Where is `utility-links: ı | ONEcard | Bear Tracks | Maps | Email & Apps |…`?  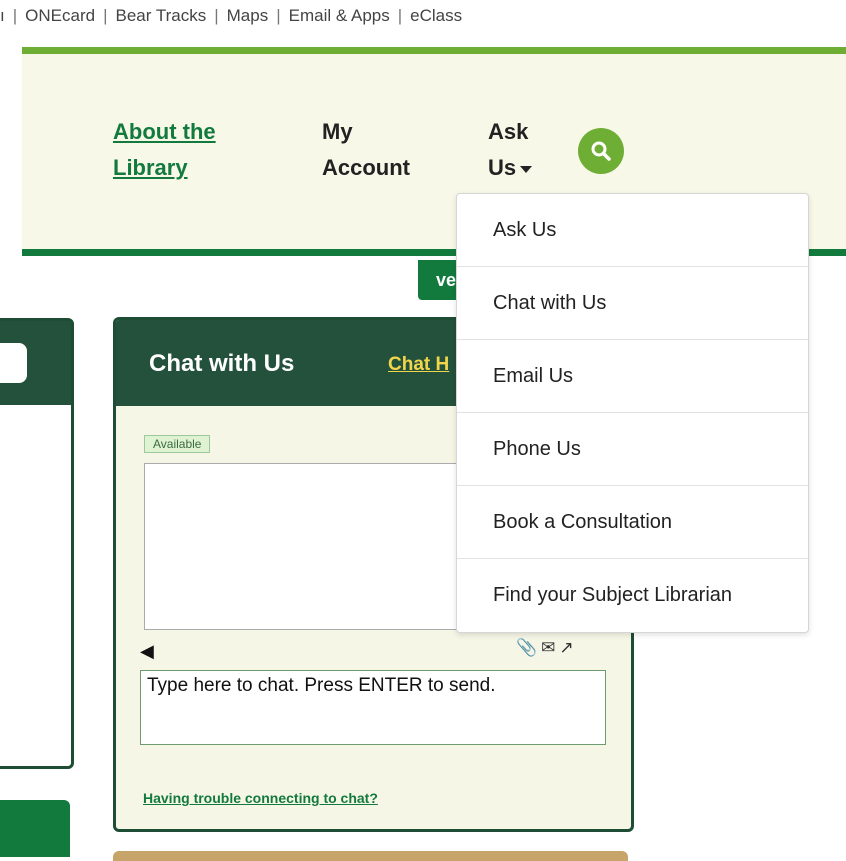
utility-links: ı | ONEcard | Bear Tracks | Maps | Email & Apps |… is located at coordinates (231, 15).